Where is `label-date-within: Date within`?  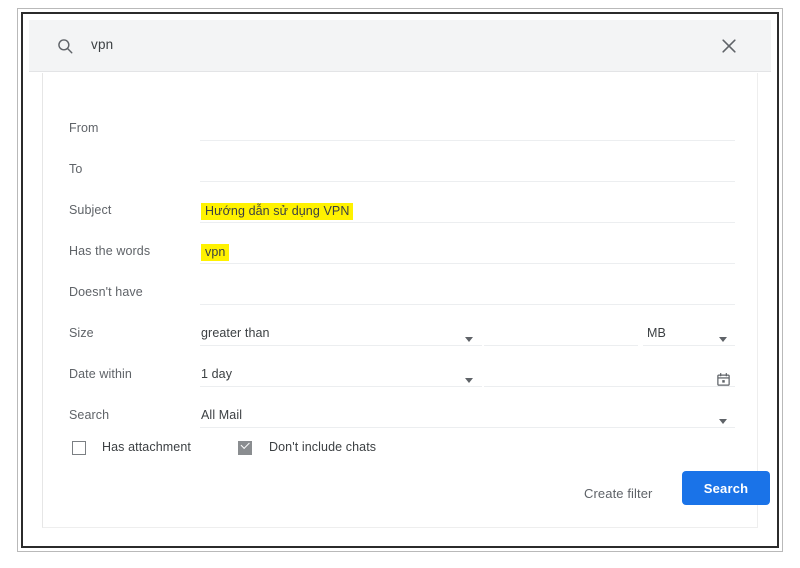
label-date-within: Date within is located at coordinates (100, 374).